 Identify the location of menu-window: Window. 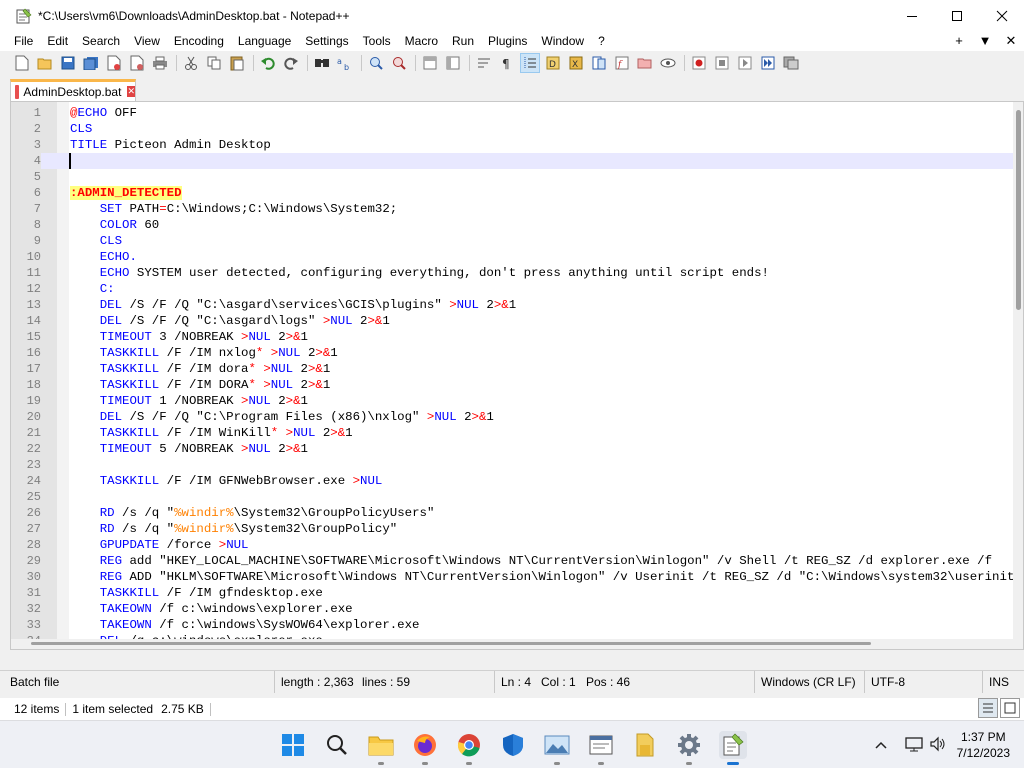
(562, 41).